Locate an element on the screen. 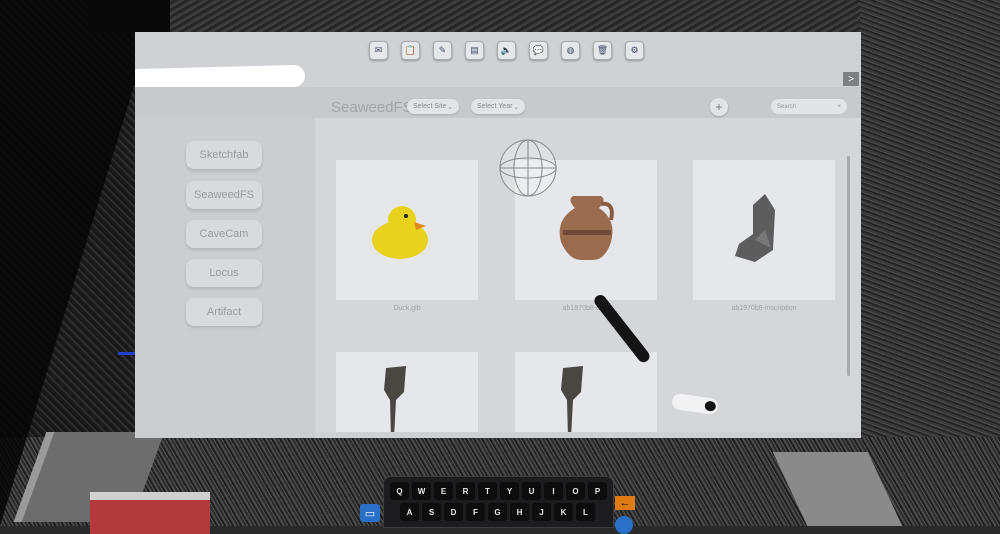 This screenshot has width=1000, height=534. mic-icon is located at coordinates (624, 525).